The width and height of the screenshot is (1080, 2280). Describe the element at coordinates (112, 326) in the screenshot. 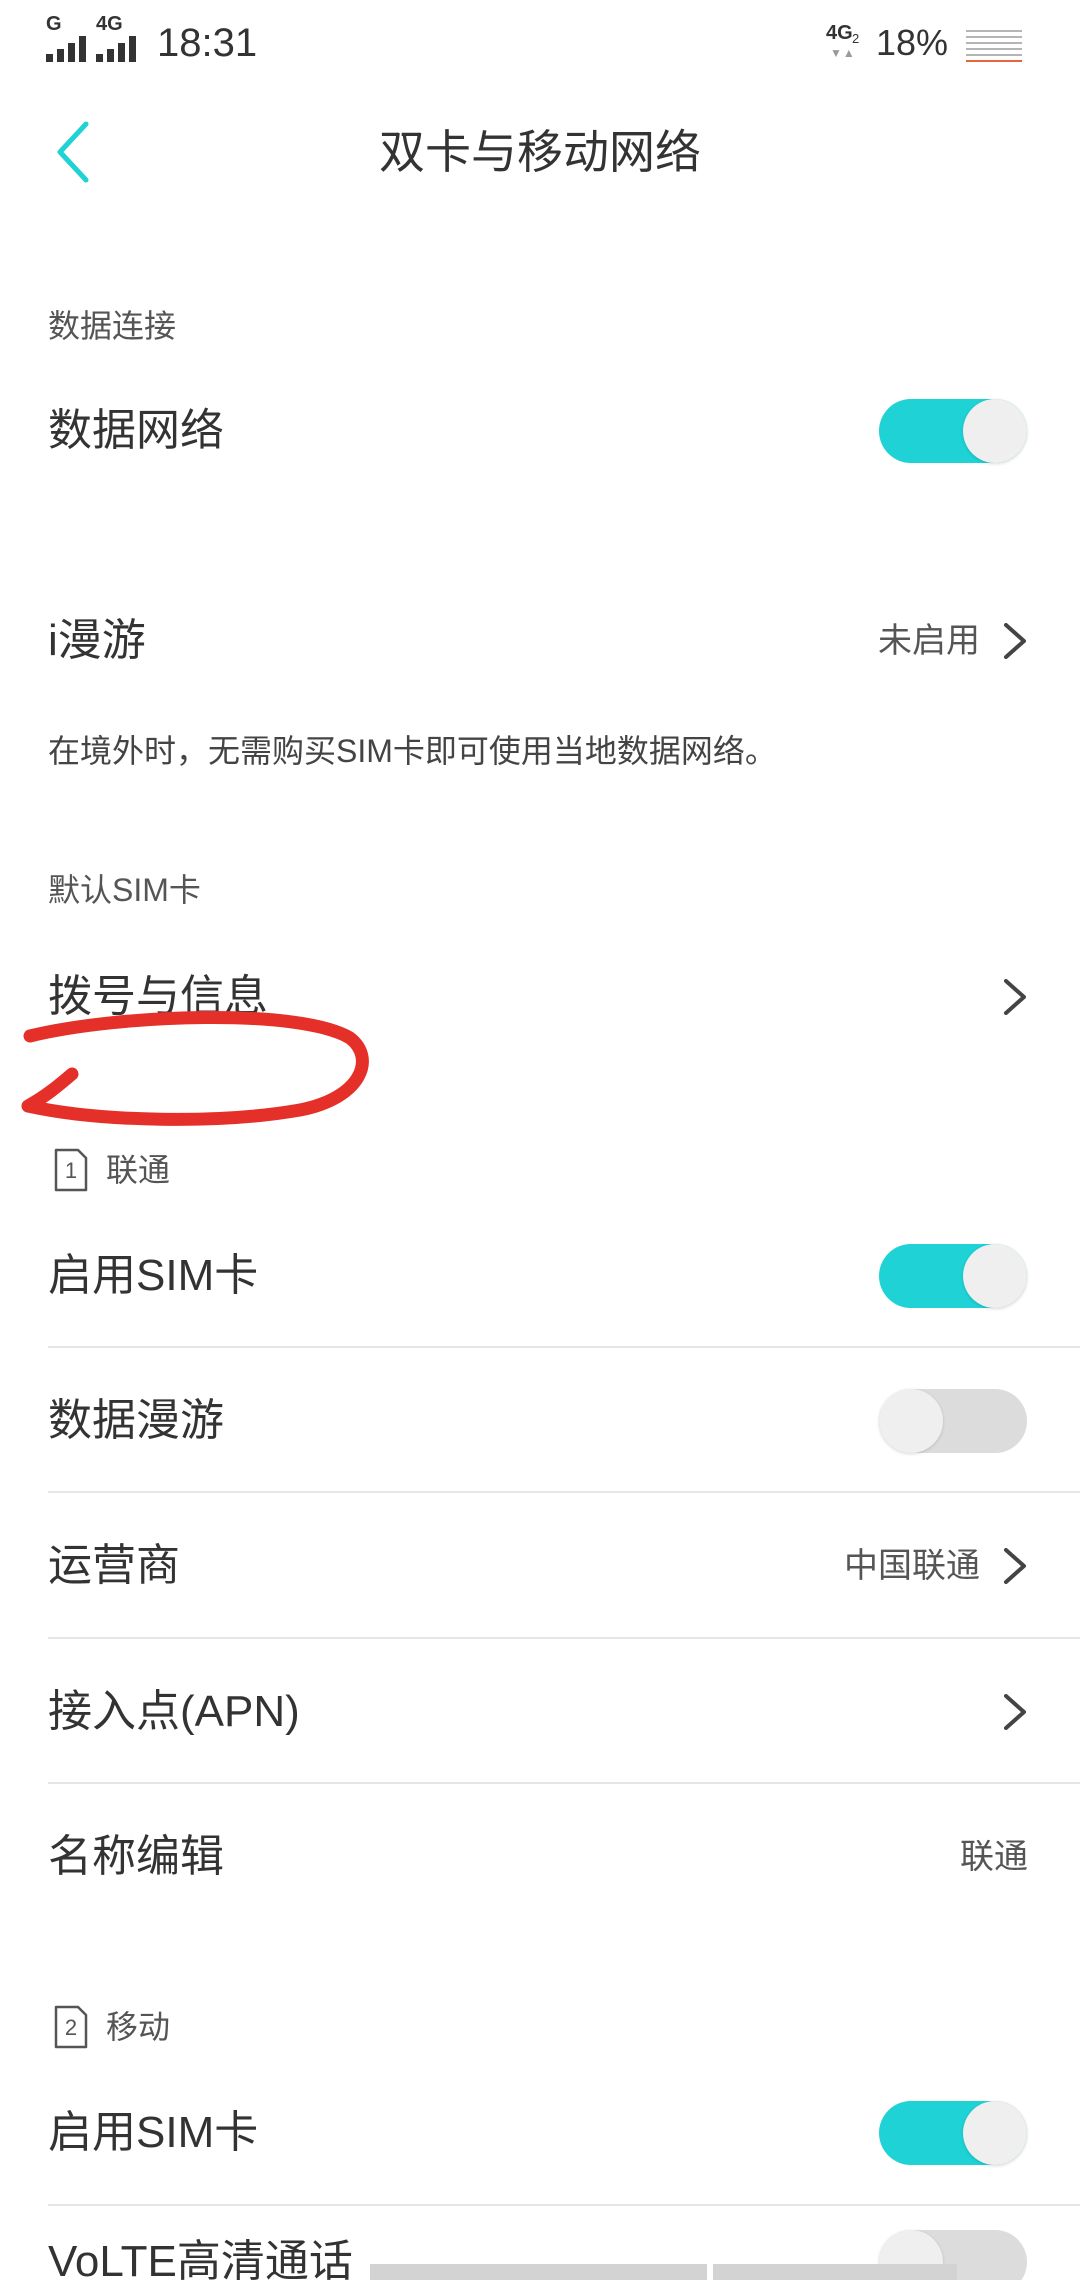

I see `section-header-data-connection: 数据连接` at that location.